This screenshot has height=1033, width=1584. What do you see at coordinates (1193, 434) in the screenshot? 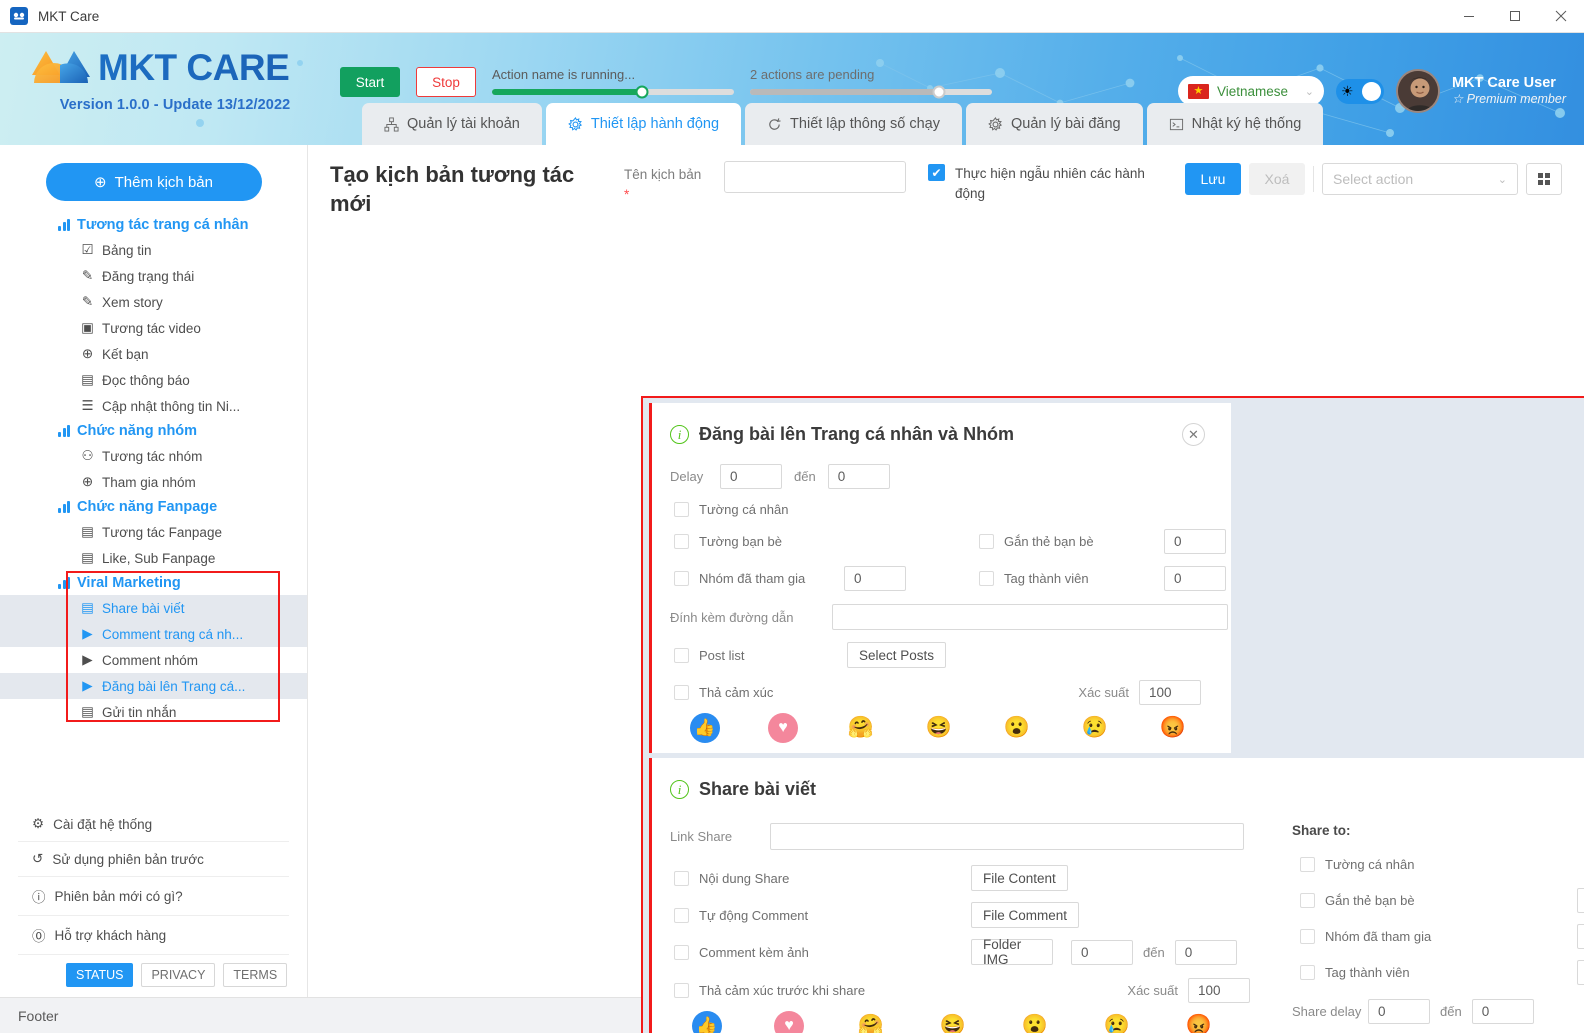
I see `panel-close-button: ✕` at bounding box center [1193, 434].